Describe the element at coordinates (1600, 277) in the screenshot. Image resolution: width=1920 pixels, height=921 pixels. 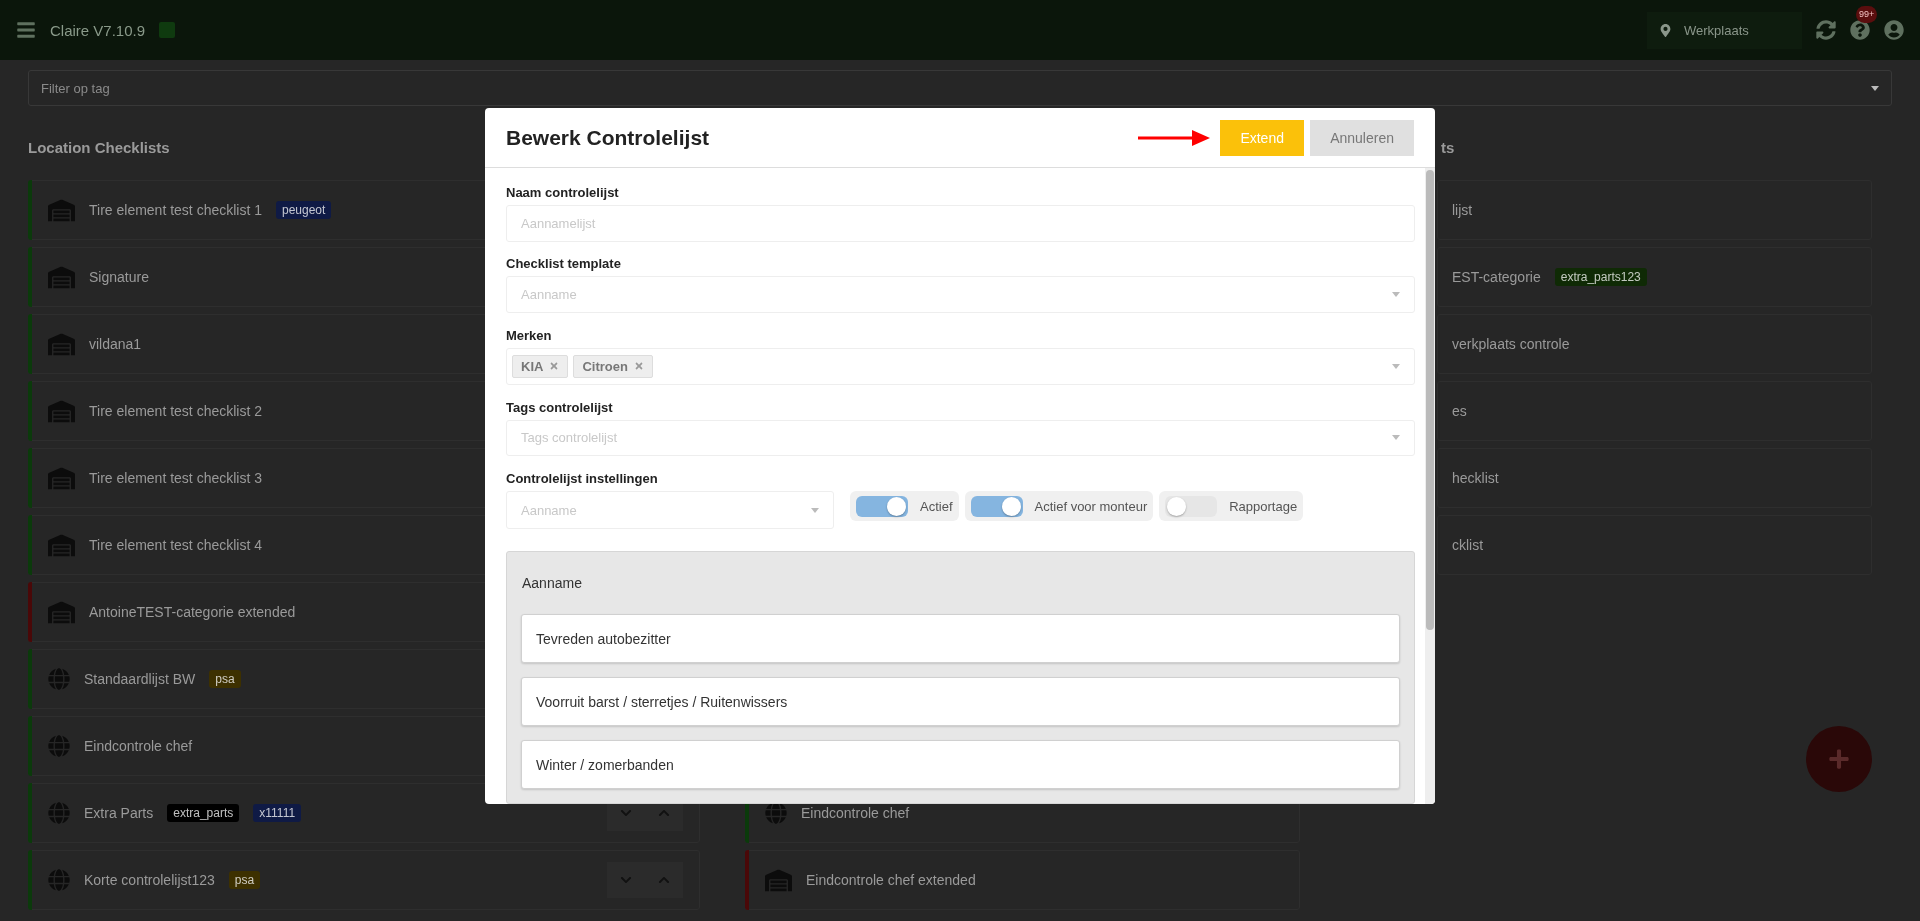
I see `tag-label: extra_parts123` at that location.